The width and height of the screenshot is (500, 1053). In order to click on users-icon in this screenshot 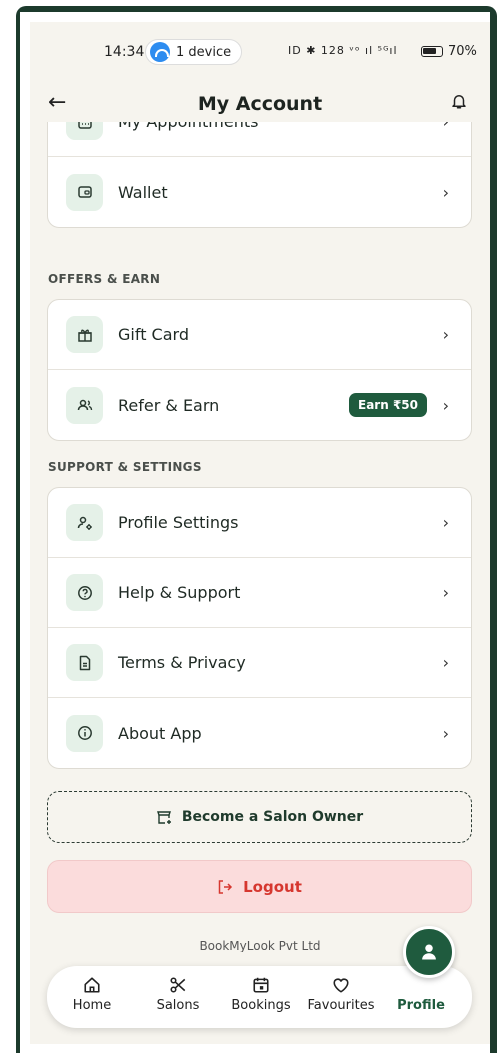, I will do `click(84, 405)`.